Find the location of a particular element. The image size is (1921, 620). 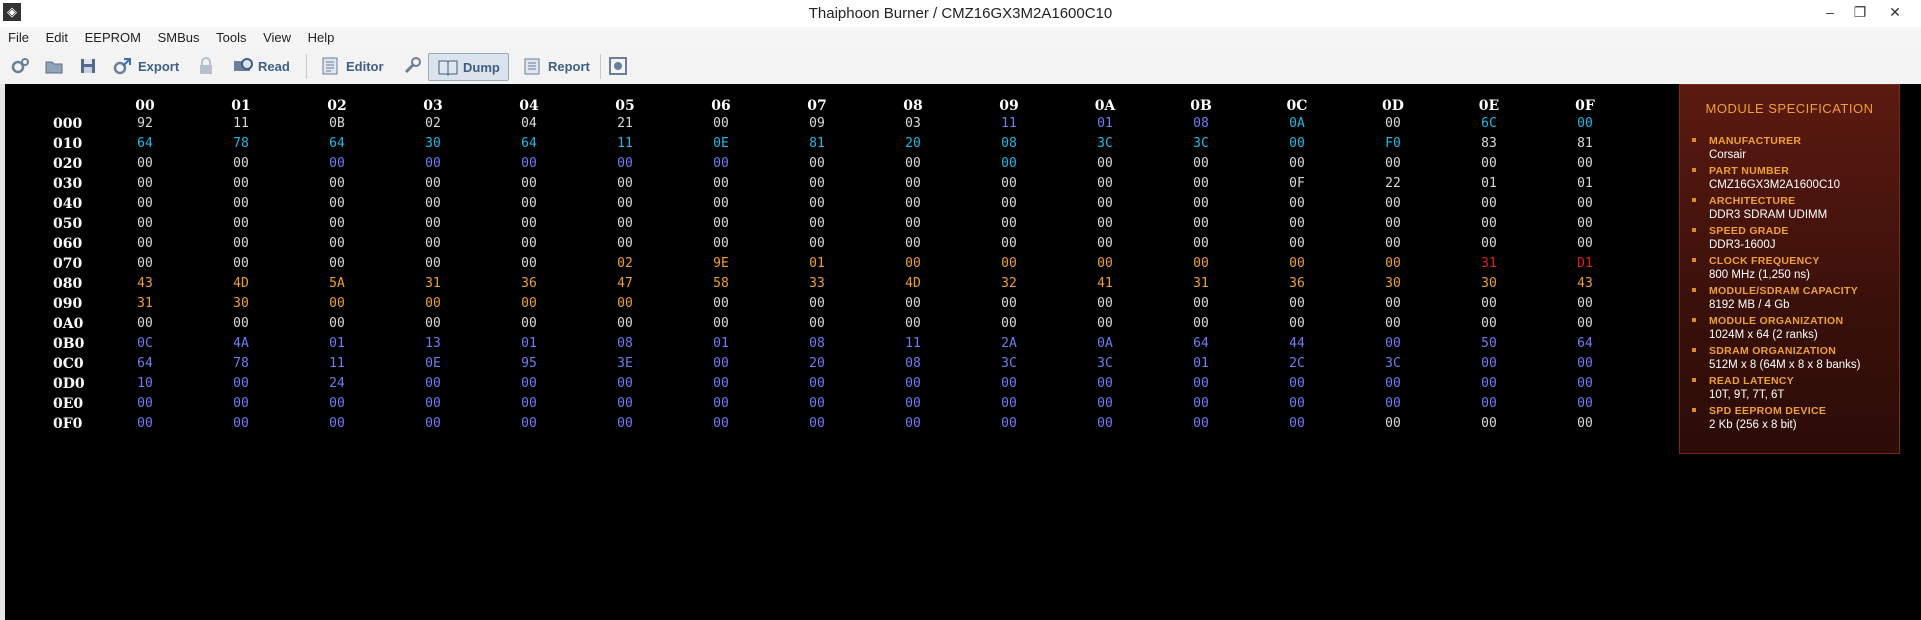

hex-byte: 10 is located at coordinates (145, 383).